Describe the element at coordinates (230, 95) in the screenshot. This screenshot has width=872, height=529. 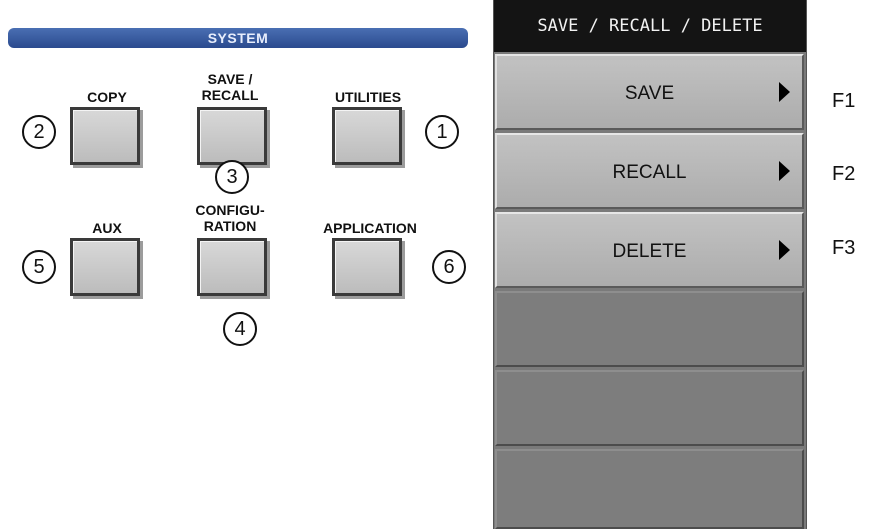
I see `save-recall-label-line2: RECALL` at that location.